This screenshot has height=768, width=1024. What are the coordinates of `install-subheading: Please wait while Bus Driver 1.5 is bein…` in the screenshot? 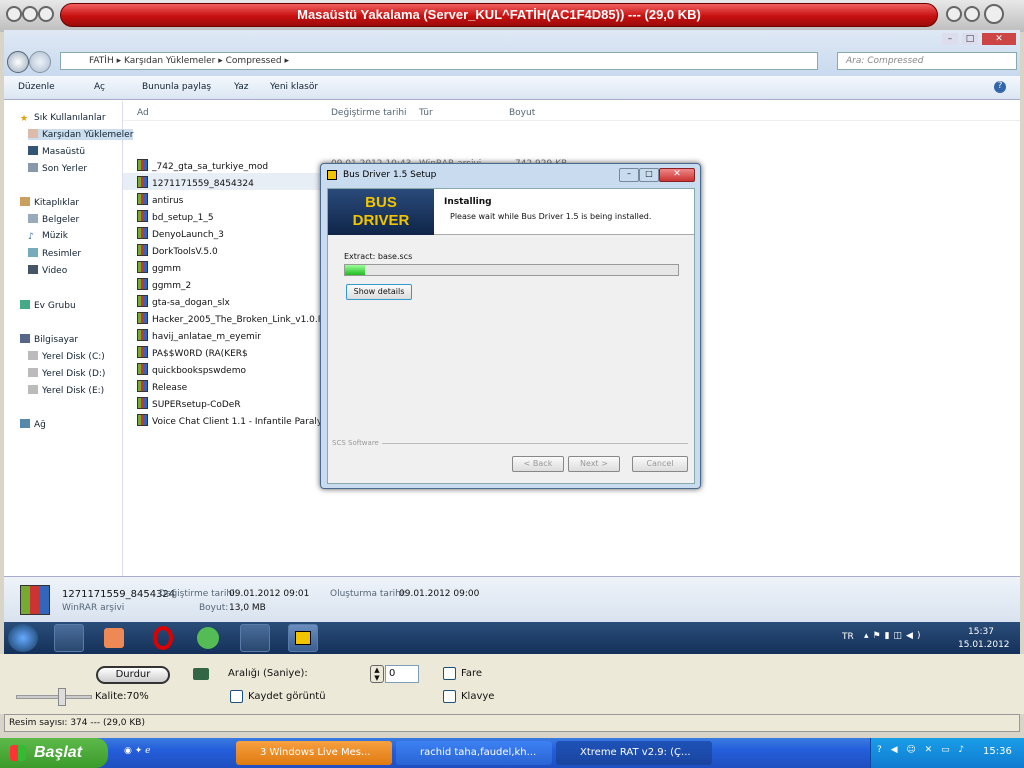 It's located at (551, 216).